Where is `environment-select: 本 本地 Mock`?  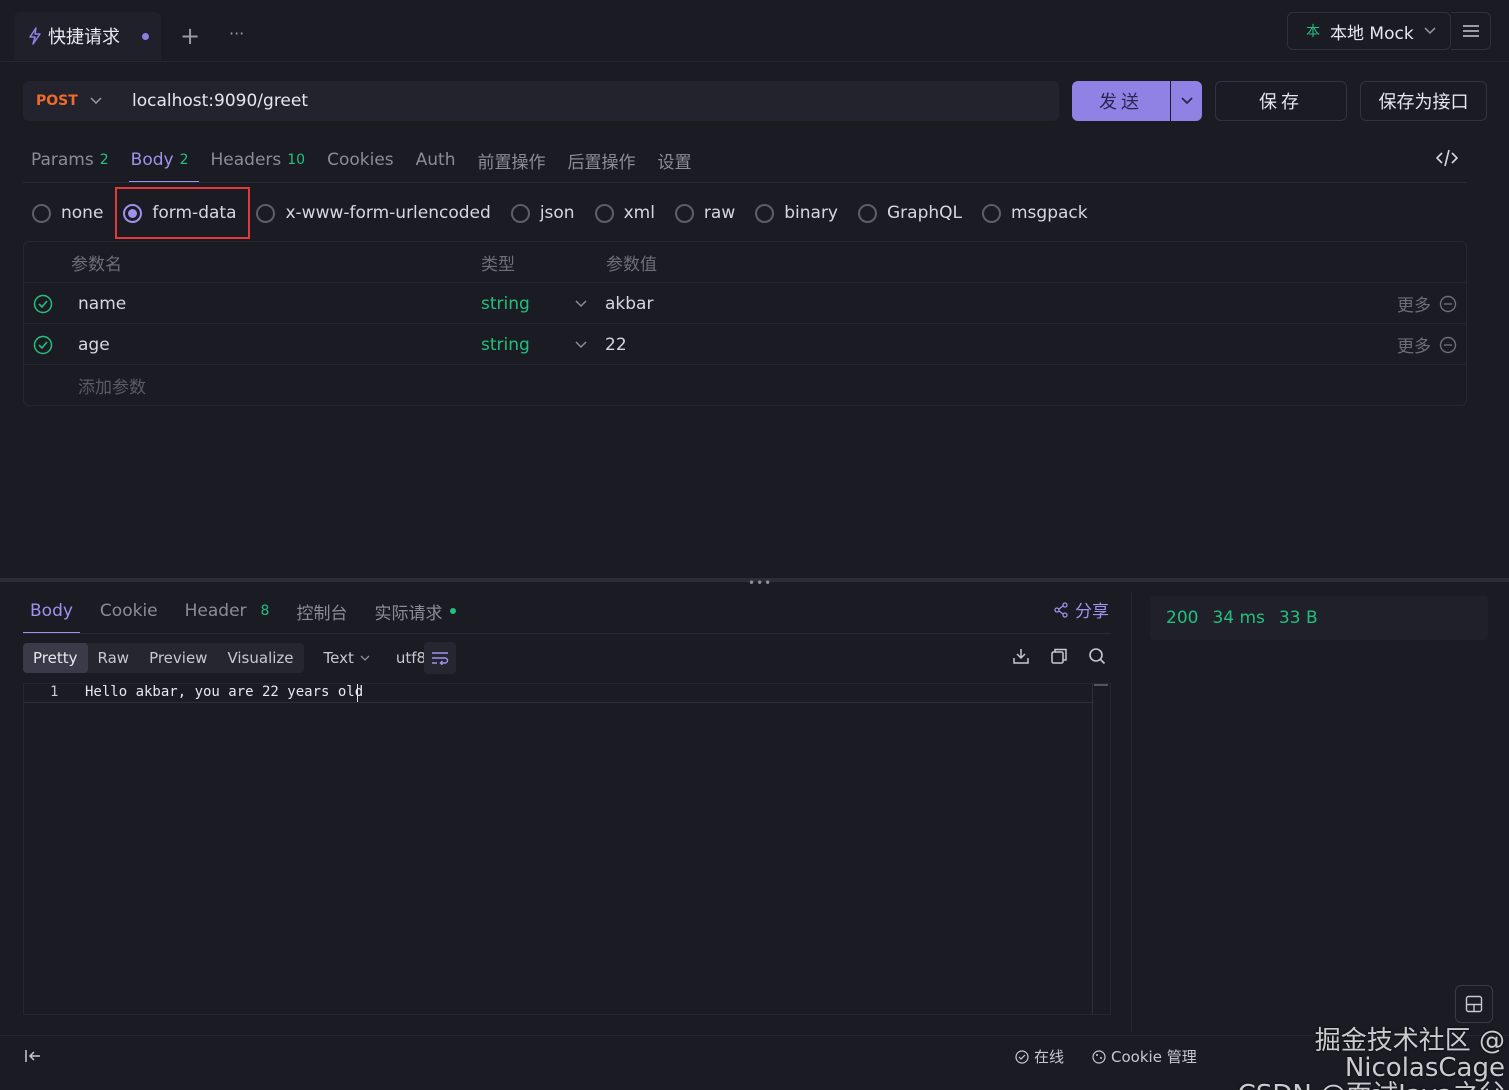 environment-select: 本 本地 Mock is located at coordinates (1369, 31).